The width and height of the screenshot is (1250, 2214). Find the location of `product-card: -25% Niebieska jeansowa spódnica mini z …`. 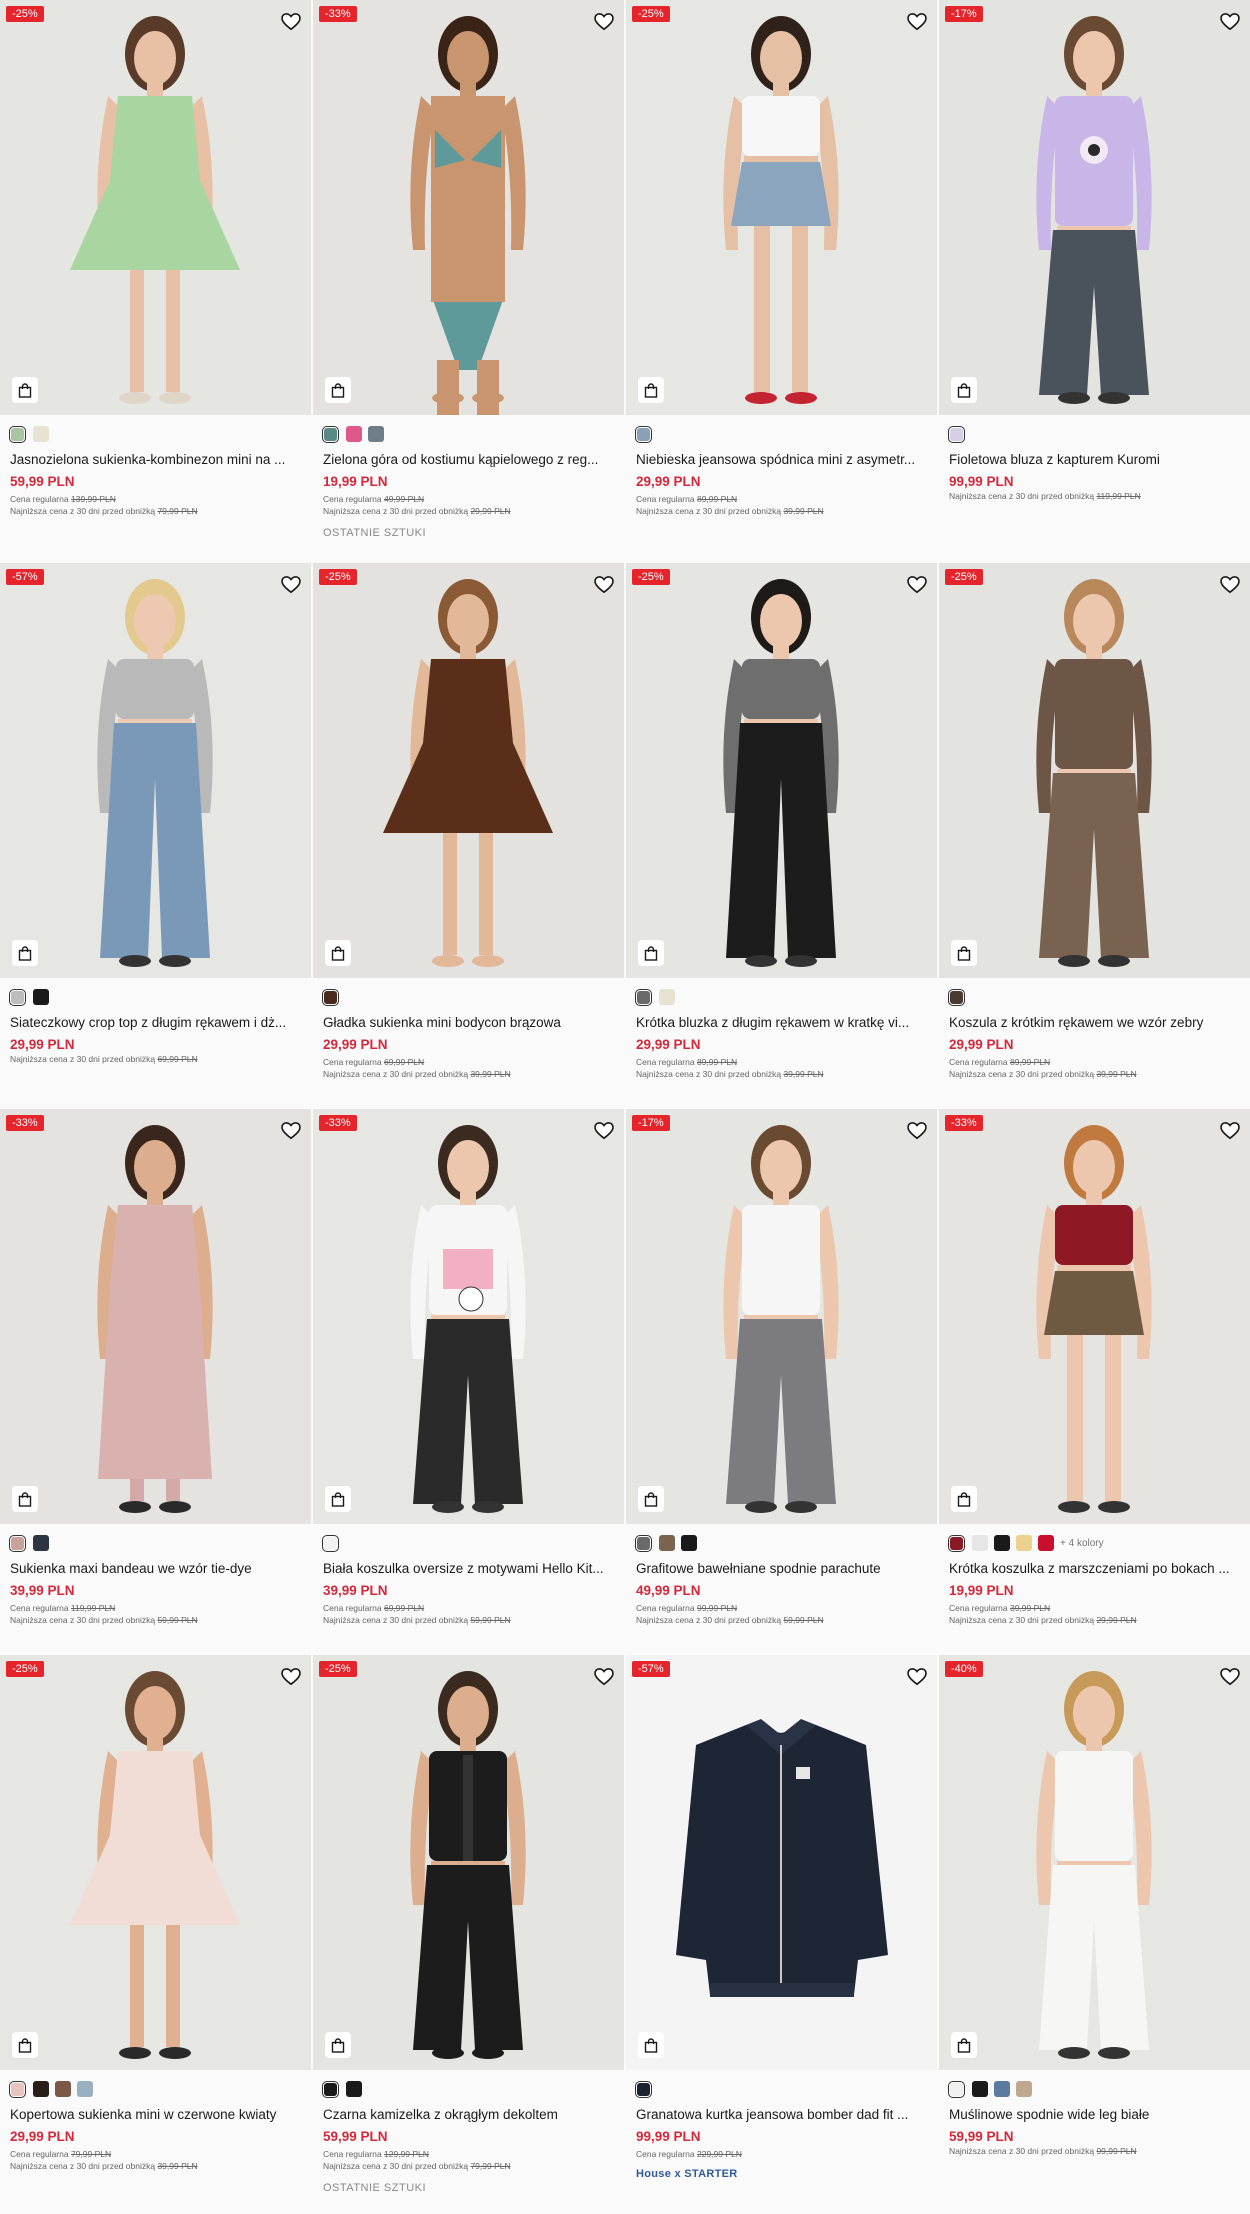

product-card: -25% Niebieska jeansowa spódnica mini z … is located at coordinates (781, 281).